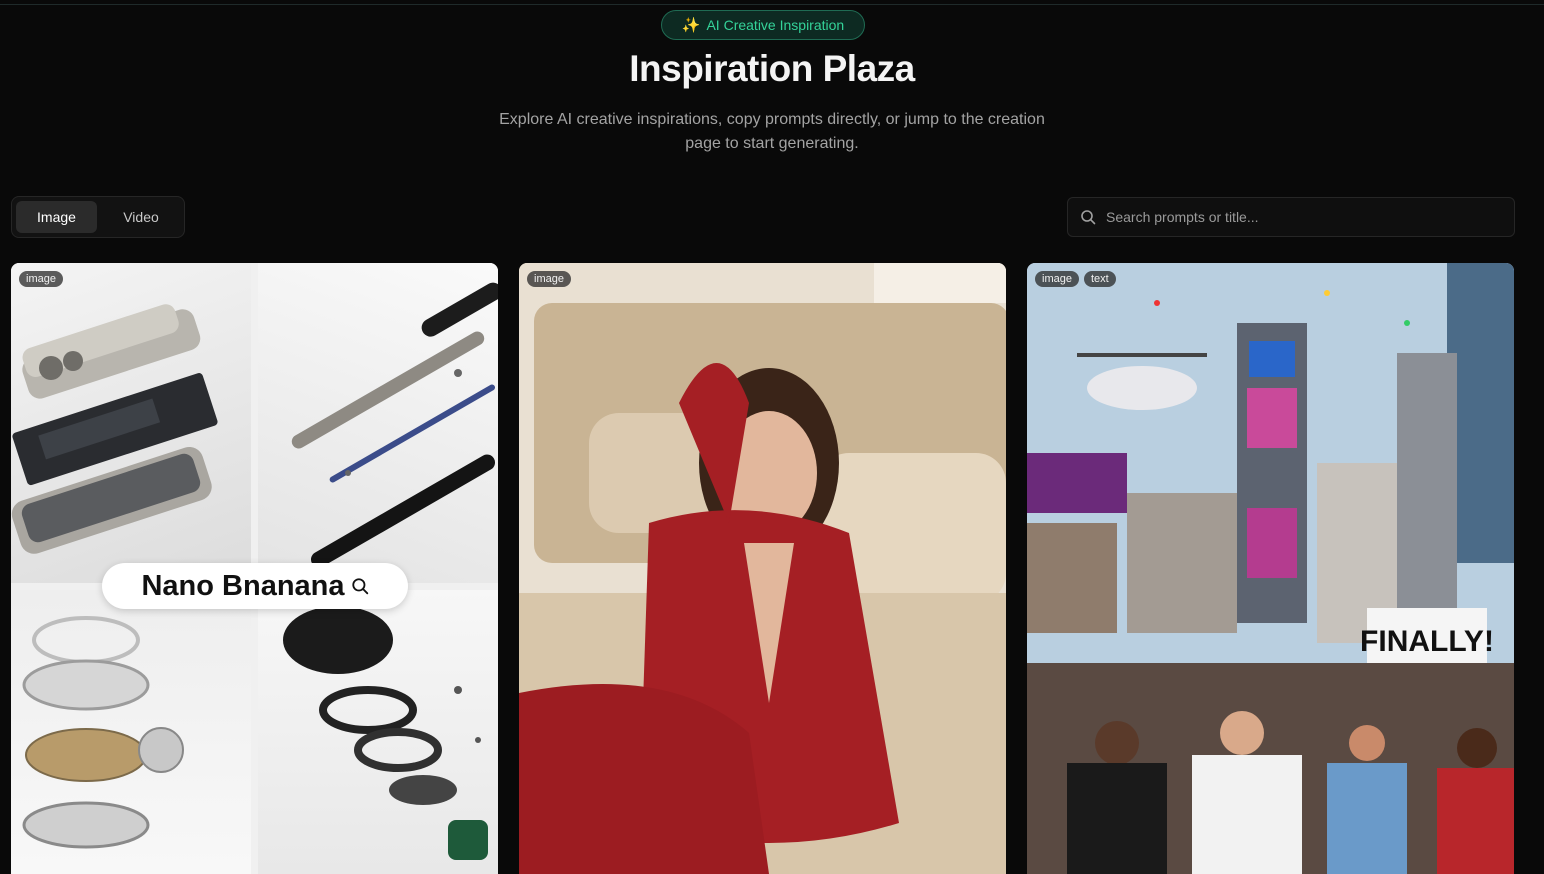 This screenshot has width=1544, height=874. Describe the element at coordinates (378, 732) in the screenshot. I see `exploded-lens-image` at that location.